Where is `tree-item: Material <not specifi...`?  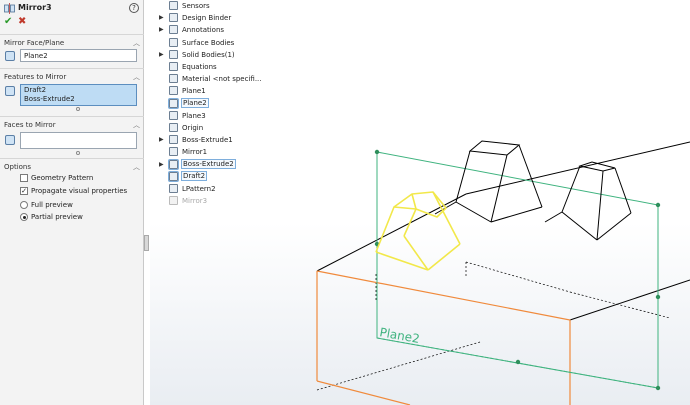 tree-item: Material <not specifi... is located at coordinates (213, 79).